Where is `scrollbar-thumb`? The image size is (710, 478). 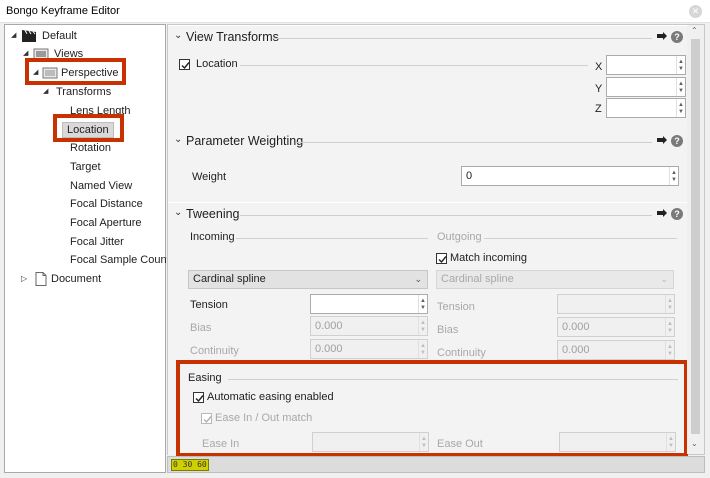
scrollbar-thumb is located at coordinates (695, 236).